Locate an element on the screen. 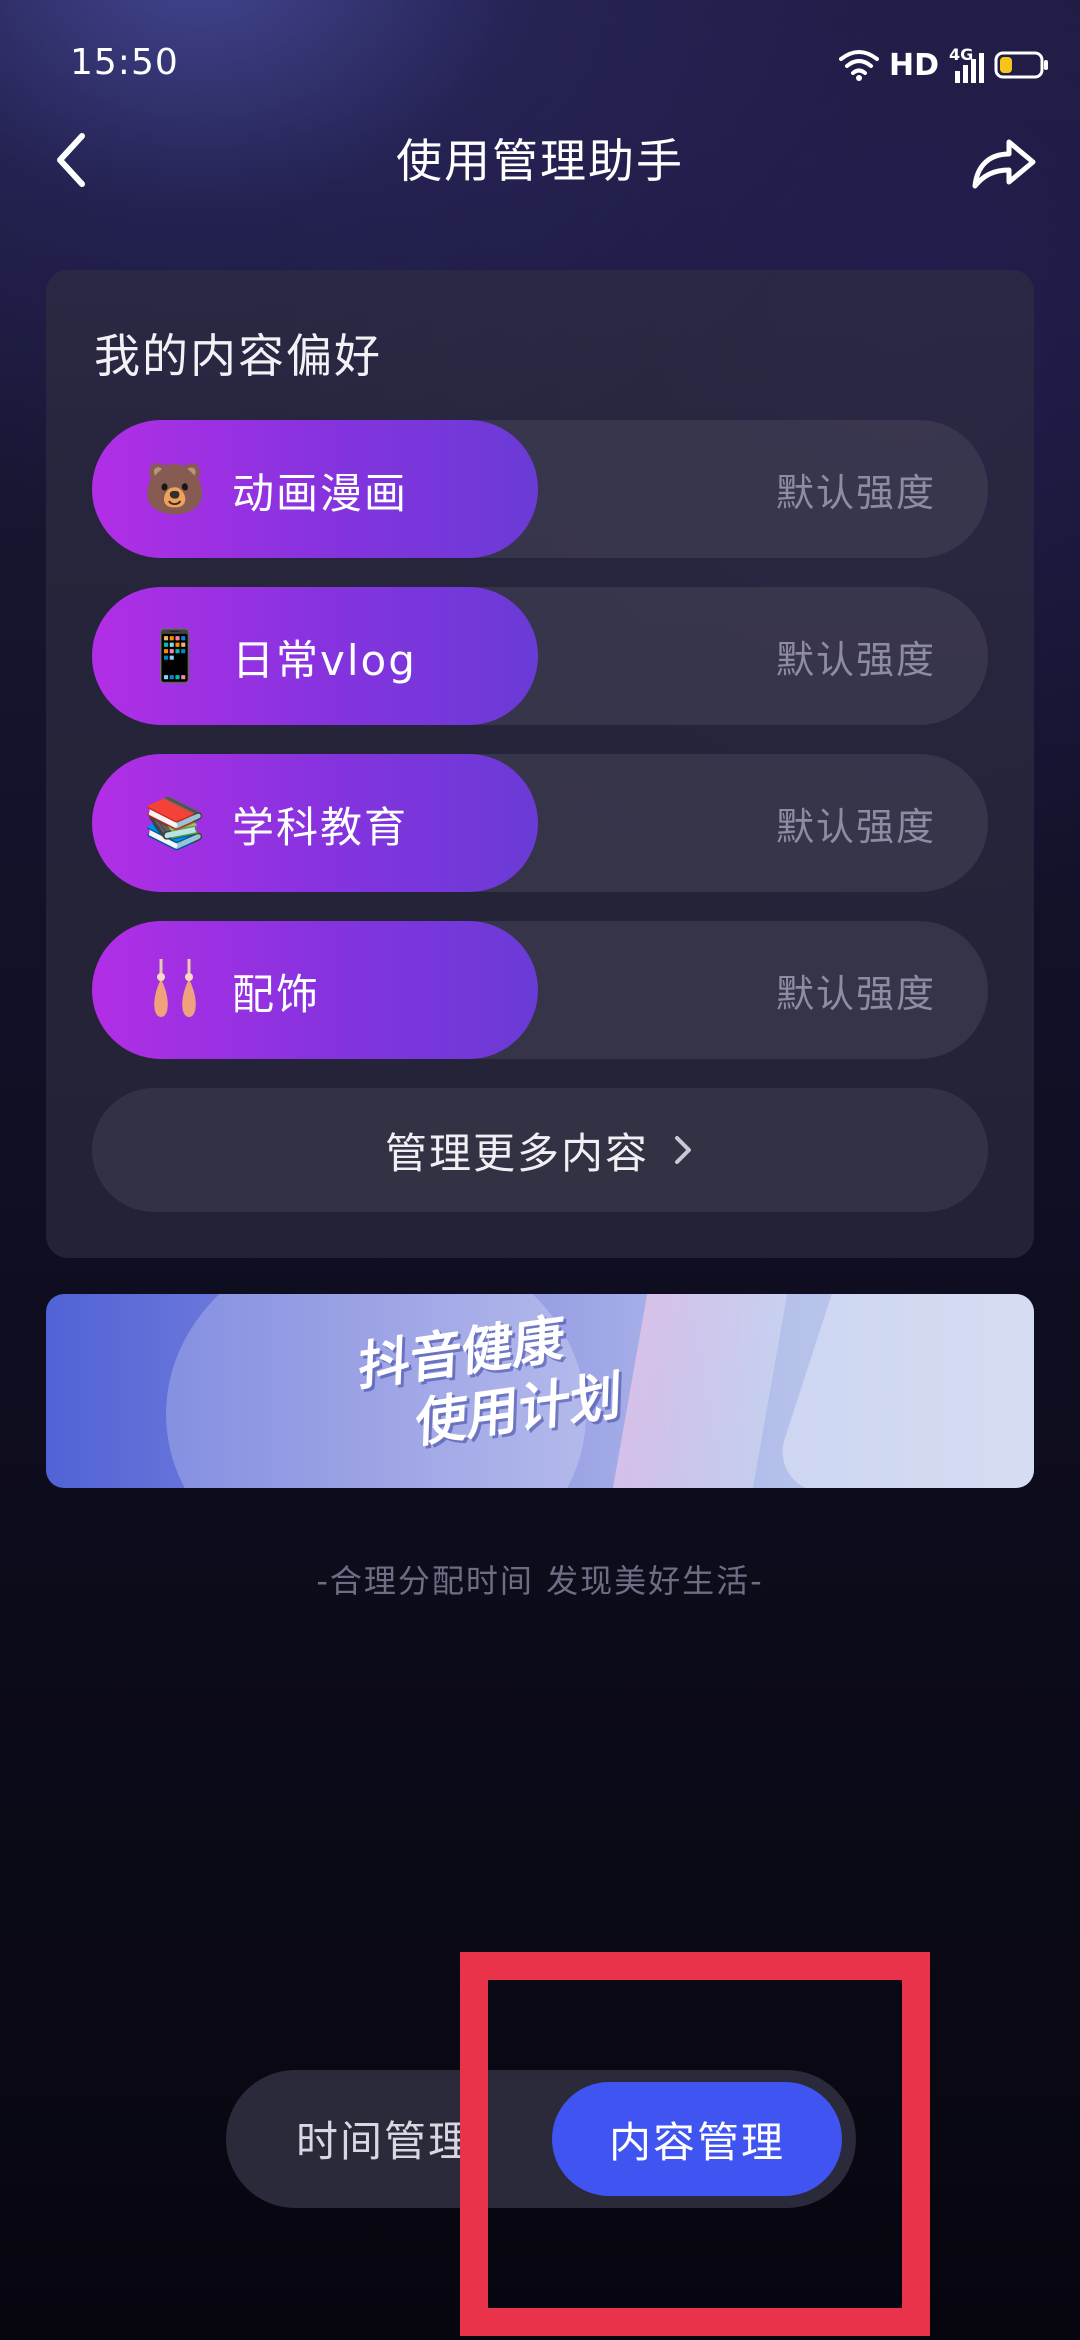 This screenshot has width=1080, height=2340. wifi-icon is located at coordinates (858, 65).